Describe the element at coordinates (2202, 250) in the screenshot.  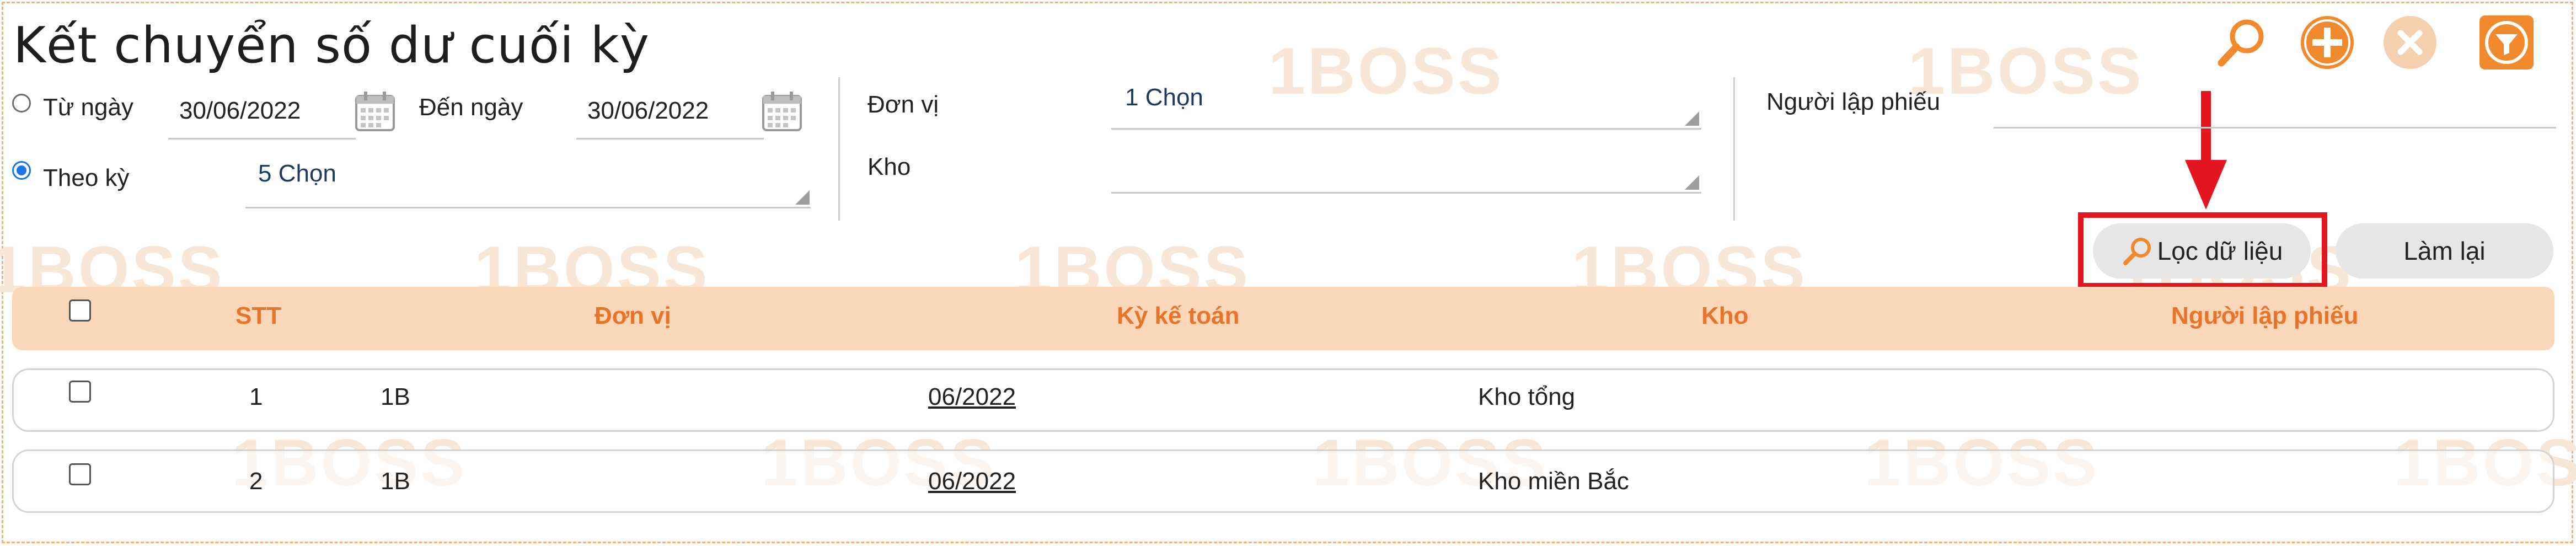
I see `highlight-box` at that location.